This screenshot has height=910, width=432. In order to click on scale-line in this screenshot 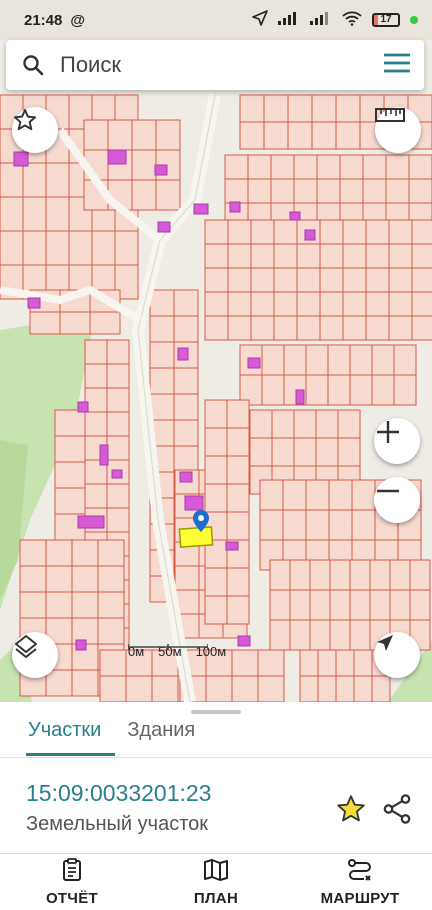, I will do `click(168, 647)`.